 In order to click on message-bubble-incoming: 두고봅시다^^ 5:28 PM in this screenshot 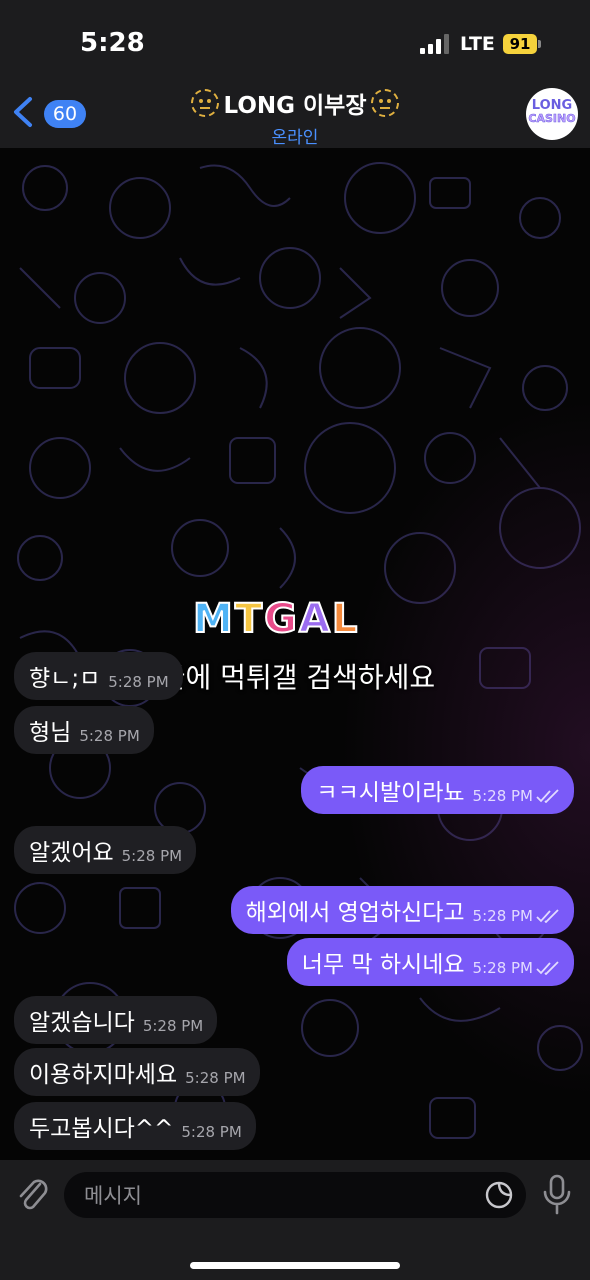, I will do `click(135, 1126)`.